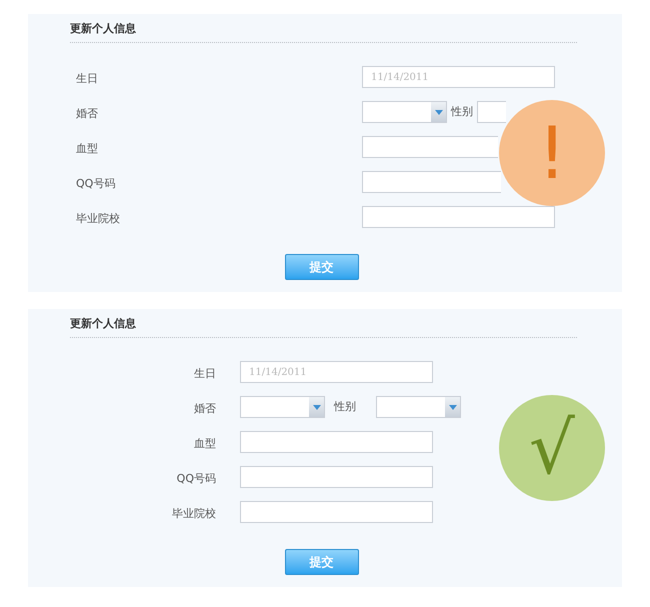  I want to click on warning-badge: !, so click(552, 153).